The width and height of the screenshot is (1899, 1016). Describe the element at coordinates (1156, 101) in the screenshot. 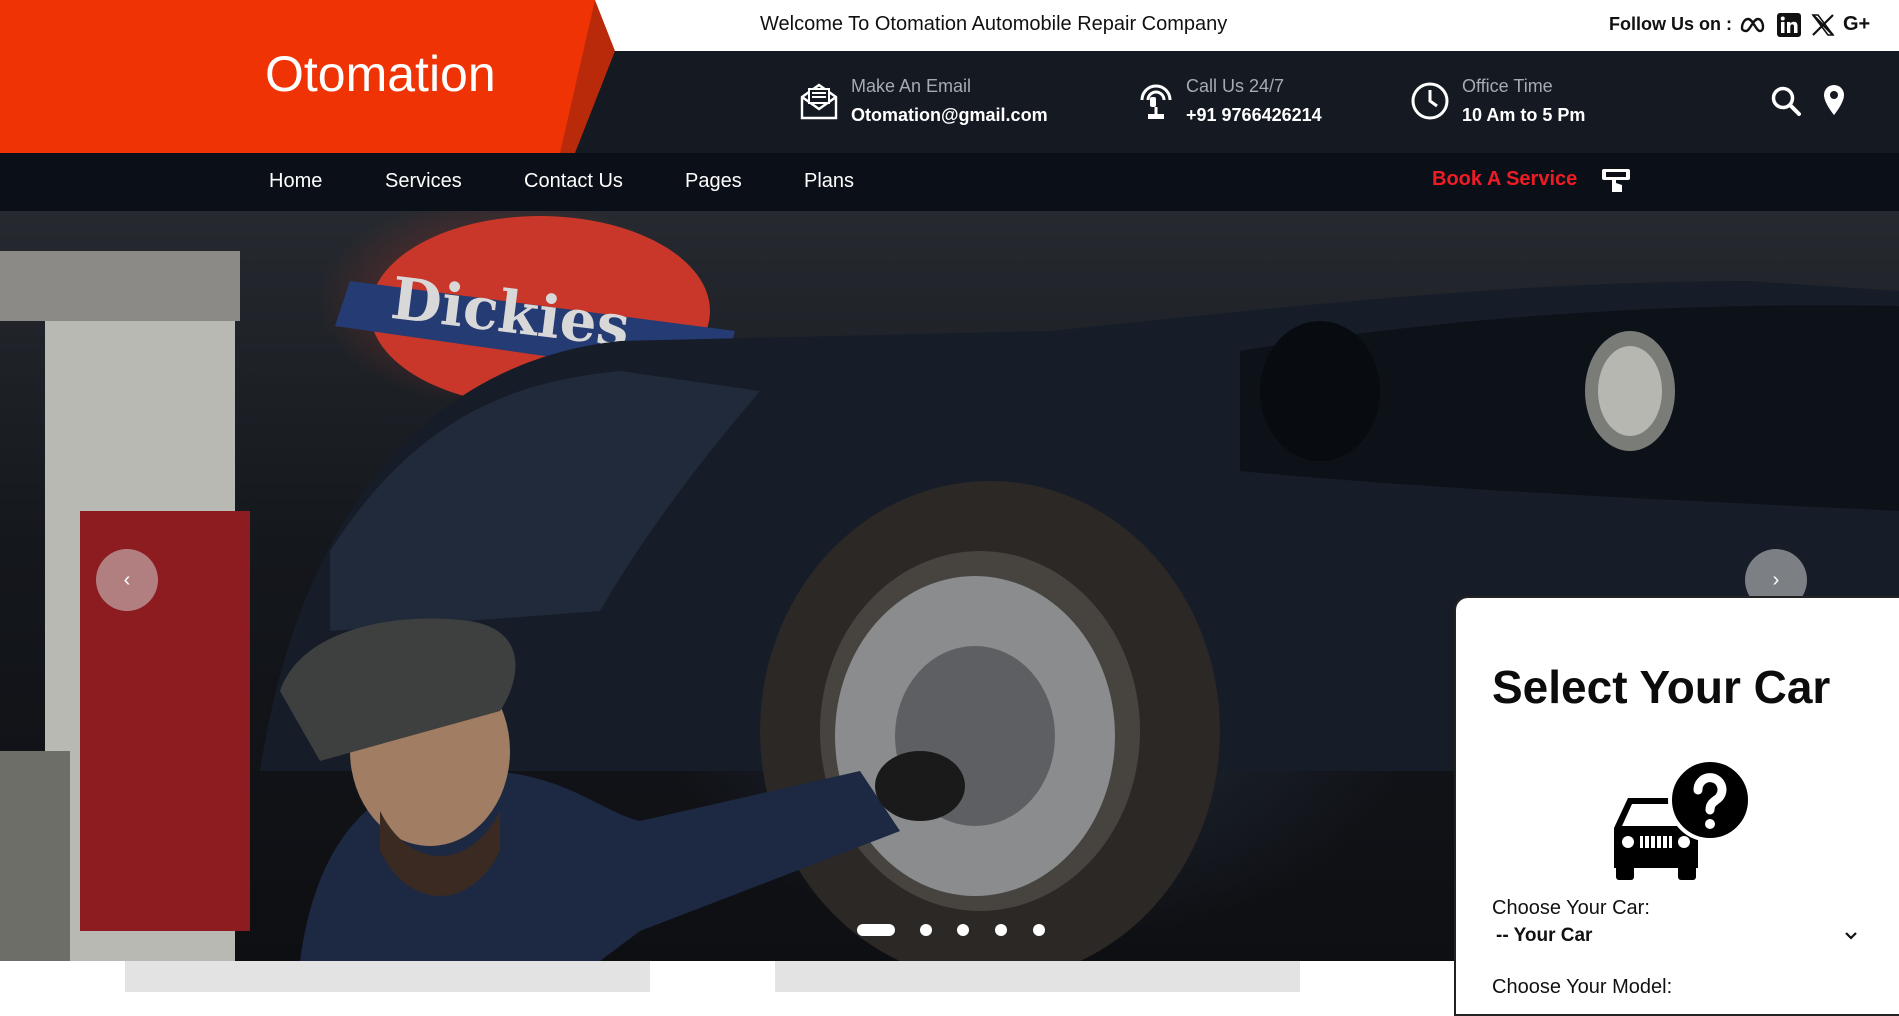

I see `headset-icon` at that location.